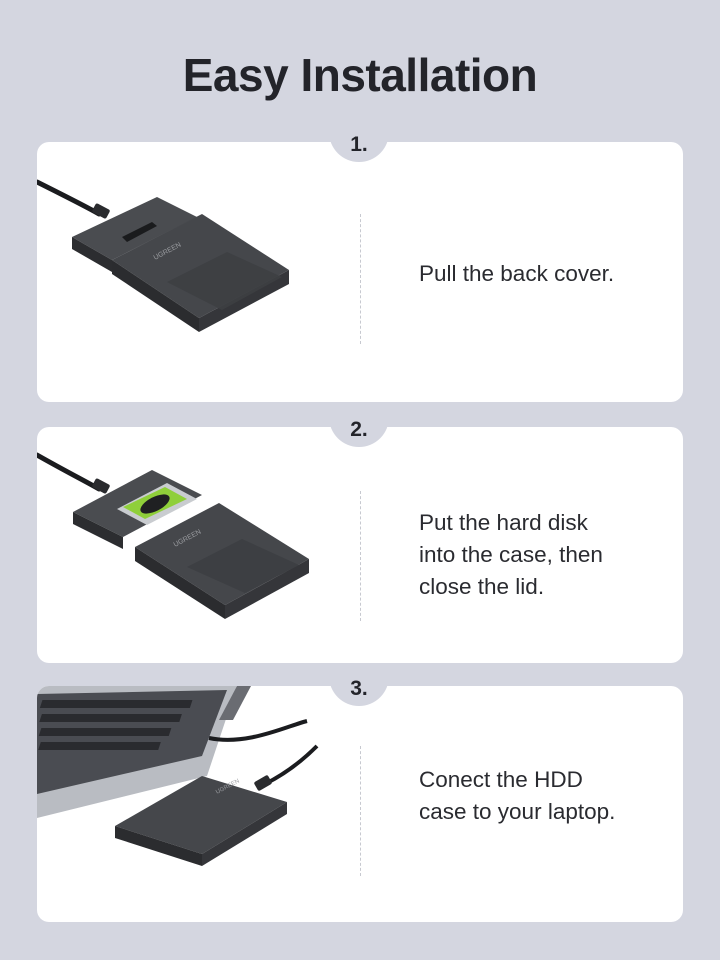  What do you see at coordinates (517, 273) in the screenshot?
I see `step-1-line: Pull the back cover.` at bounding box center [517, 273].